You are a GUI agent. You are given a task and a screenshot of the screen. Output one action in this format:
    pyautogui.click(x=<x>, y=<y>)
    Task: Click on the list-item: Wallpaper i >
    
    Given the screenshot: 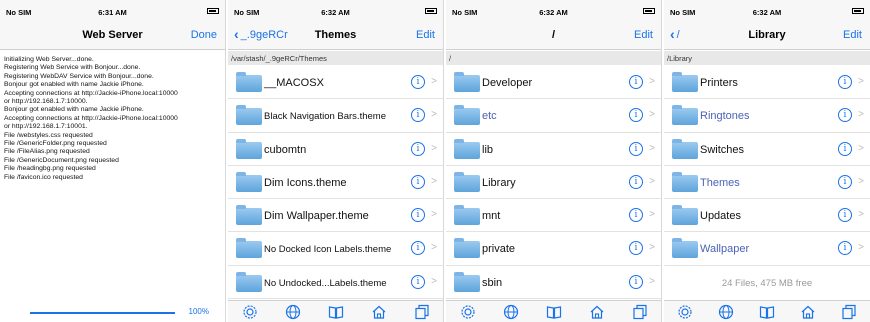 What is the action you would take?
    pyautogui.click(x=767, y=249)
    